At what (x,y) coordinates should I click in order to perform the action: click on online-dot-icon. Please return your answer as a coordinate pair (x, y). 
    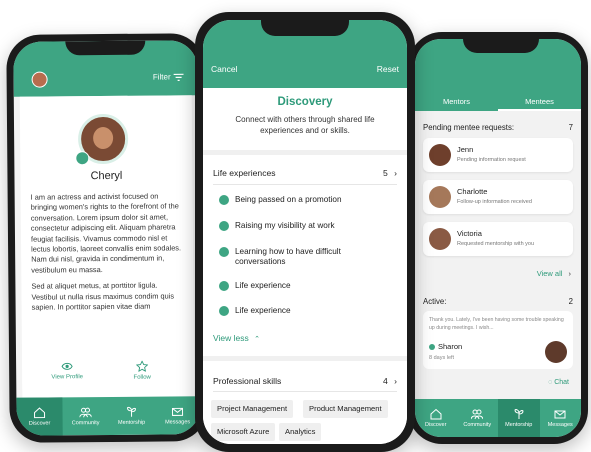
    Looking at the image, I should click on (432, 347).